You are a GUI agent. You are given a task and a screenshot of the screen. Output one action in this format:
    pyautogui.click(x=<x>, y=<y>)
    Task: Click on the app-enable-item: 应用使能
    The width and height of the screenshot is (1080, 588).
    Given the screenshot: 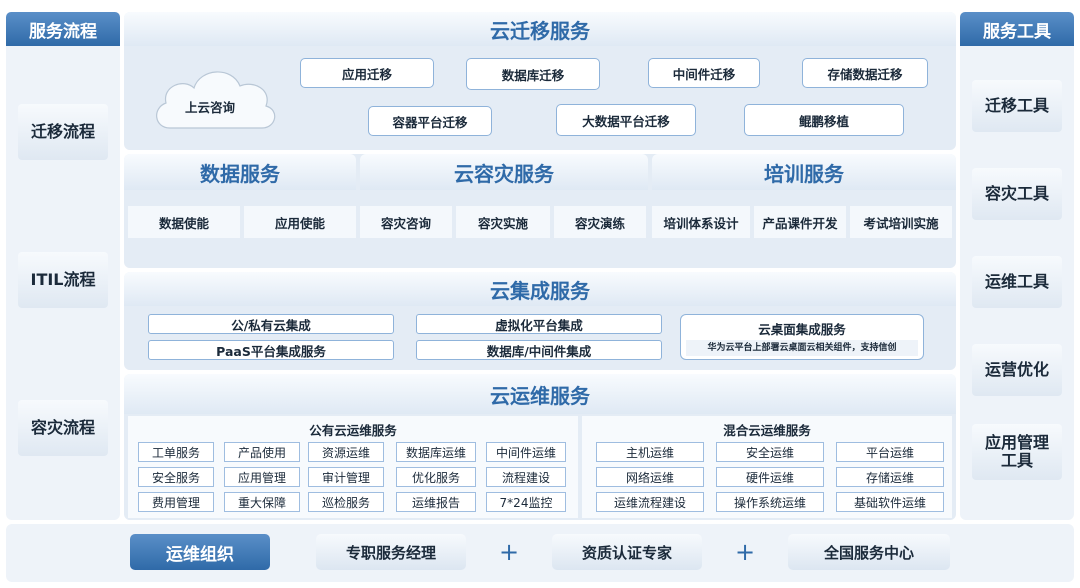 What is the action you would take?
    pyautogui.click(x=300, y=222)
    